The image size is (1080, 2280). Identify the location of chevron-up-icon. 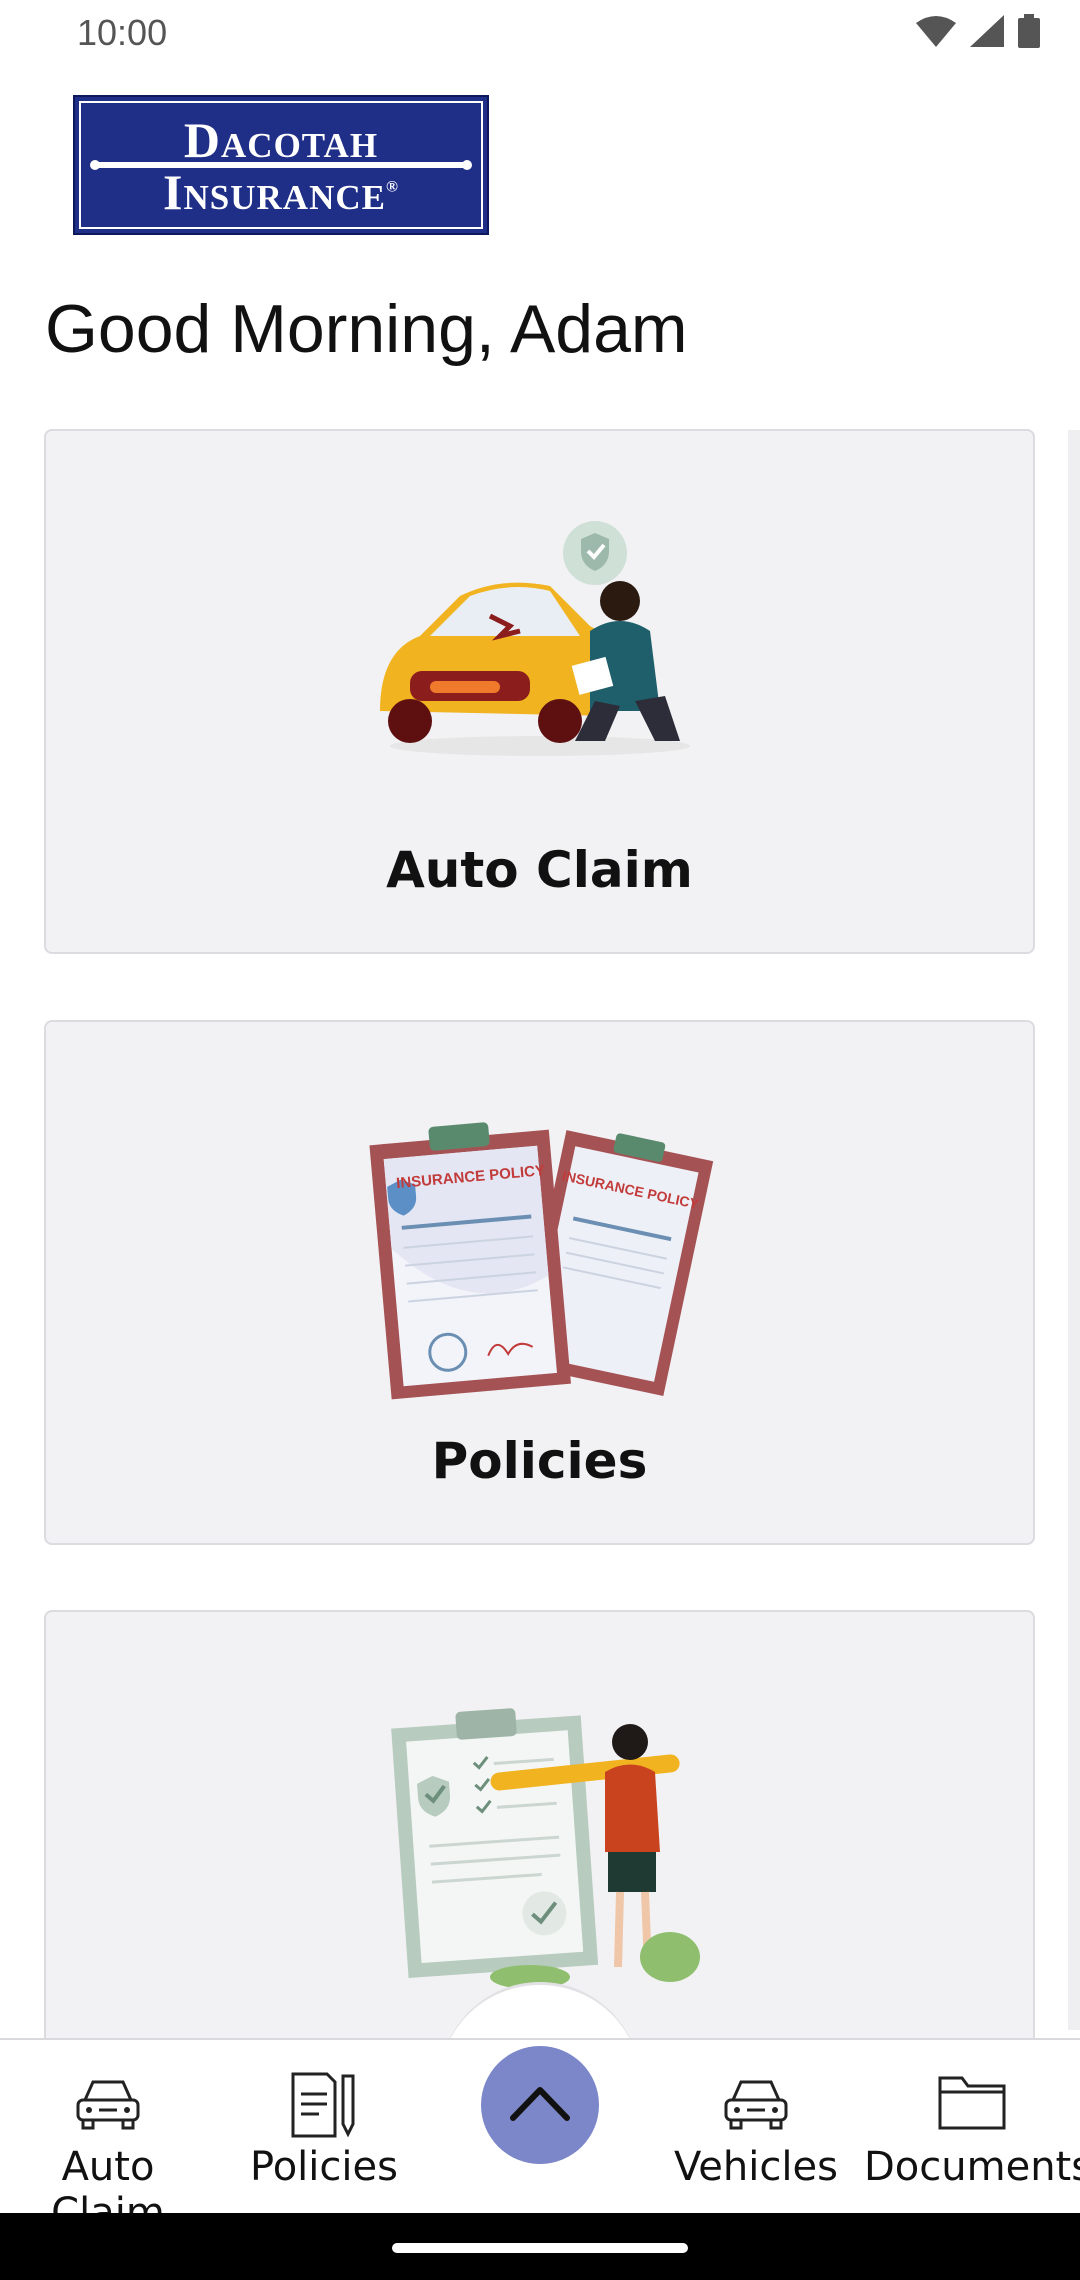
(540, 2104).